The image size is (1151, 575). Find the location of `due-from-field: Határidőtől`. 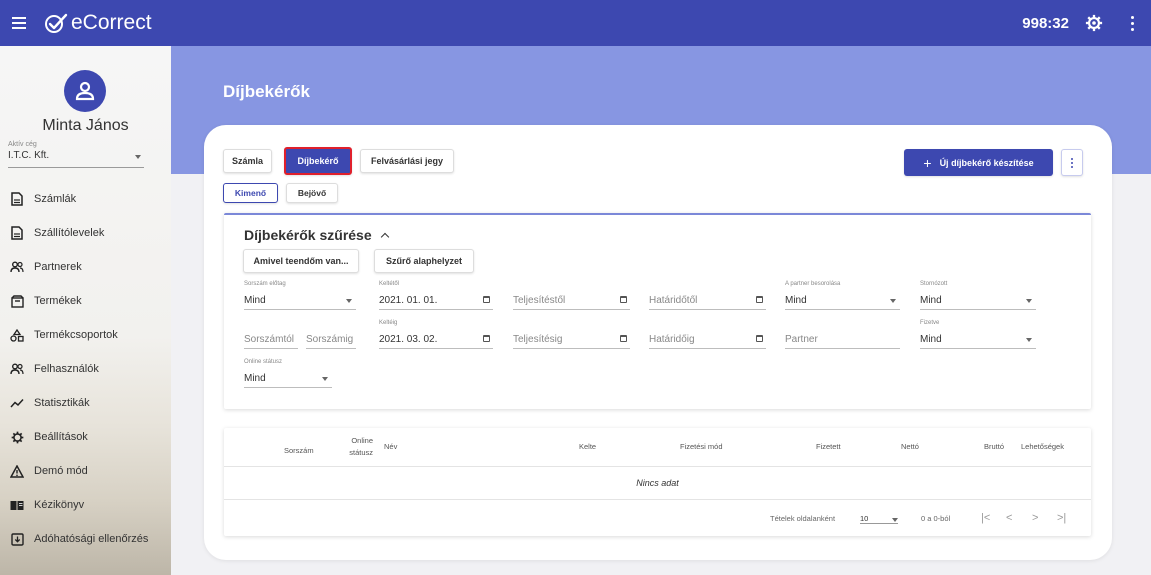

due-from-field: Határidőtől is located at coordinates (707, 300).